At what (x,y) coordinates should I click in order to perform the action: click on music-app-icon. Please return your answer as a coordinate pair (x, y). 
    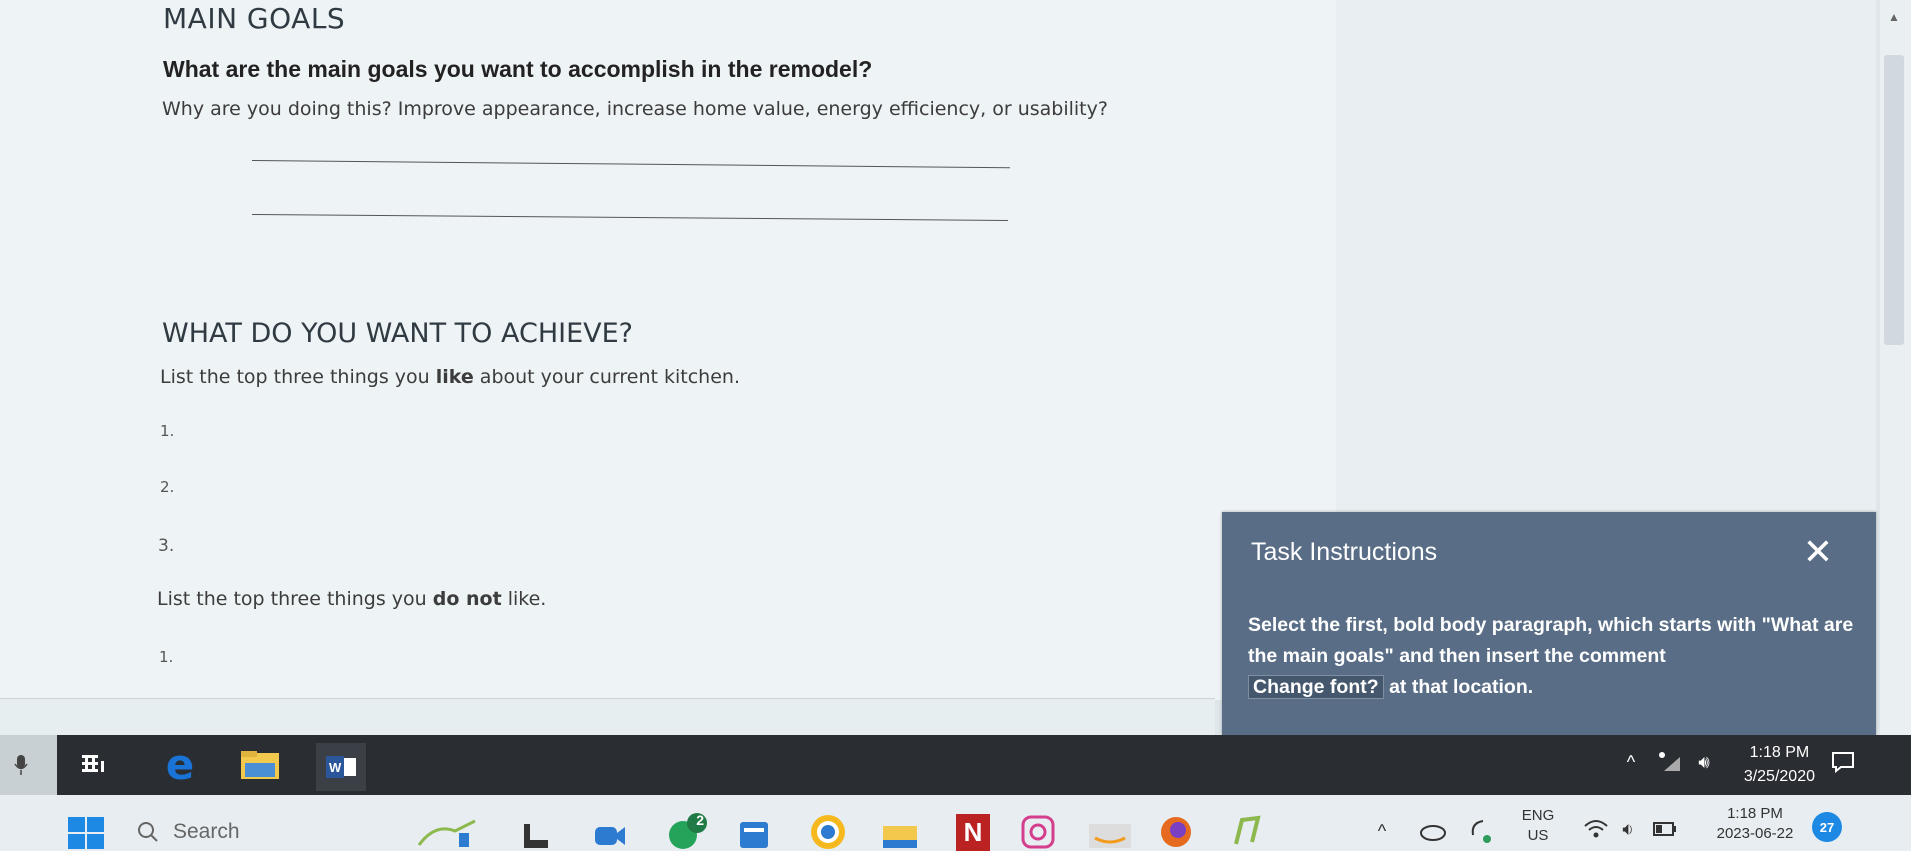
    Looking at the image, I should click on (1245, 831).